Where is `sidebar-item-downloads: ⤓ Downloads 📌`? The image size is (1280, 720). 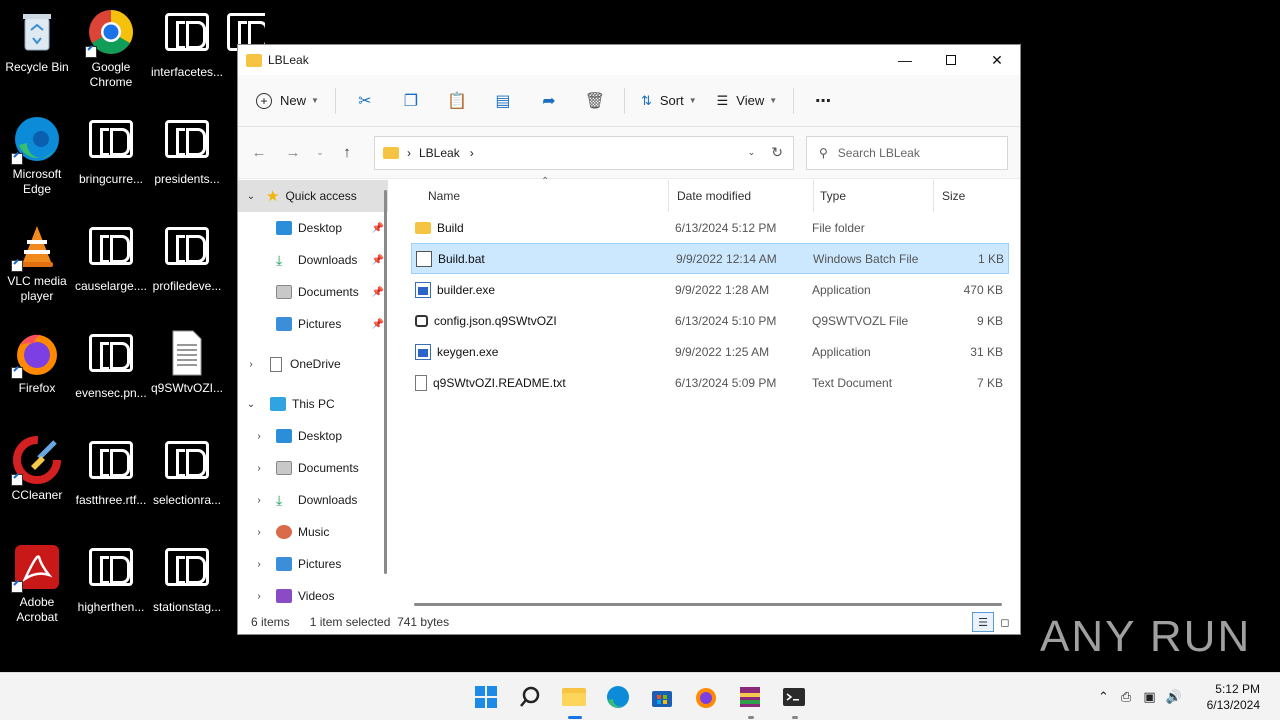
sidebar-item-downloads: ⤓ Downloads 📌 is located at coordinates (313, 260).